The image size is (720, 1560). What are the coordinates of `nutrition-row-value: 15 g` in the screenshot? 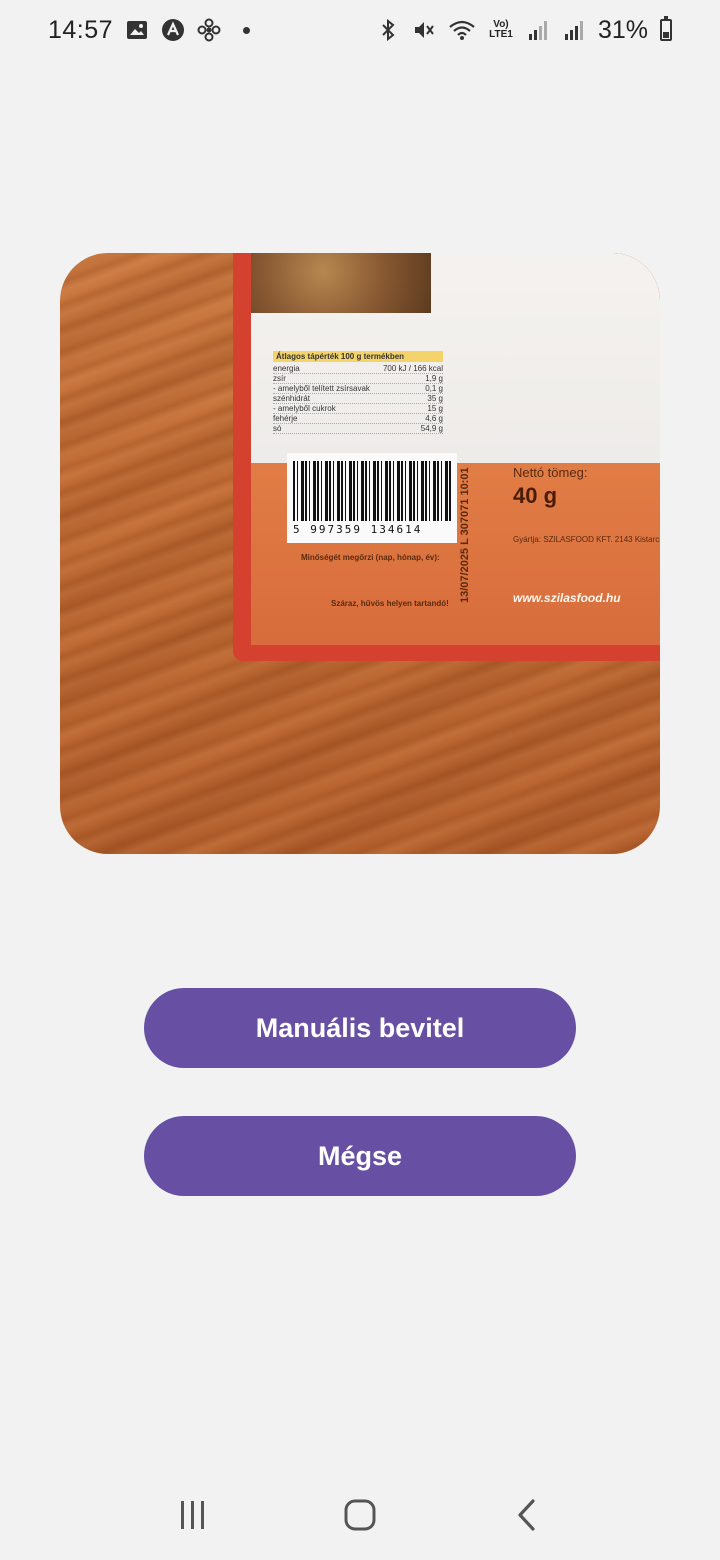 It's located at (435, 408).